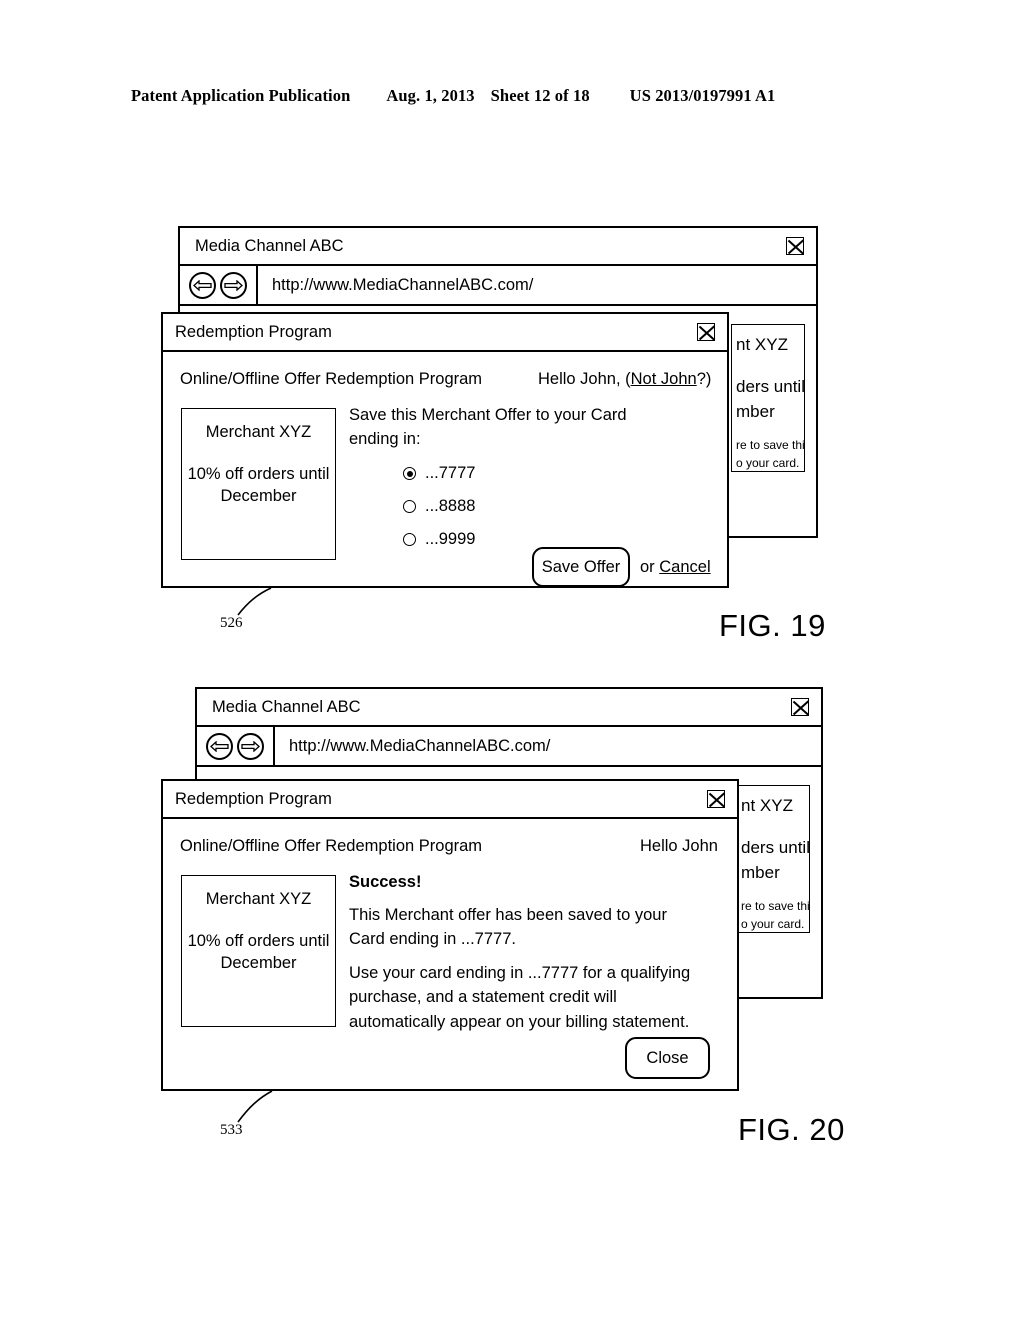 The height and width of the screenshot is (1320, 1024). Describe the element at coordinates (450, 506) in the screenshot. I see `card-option-label: ...8888` at that location.